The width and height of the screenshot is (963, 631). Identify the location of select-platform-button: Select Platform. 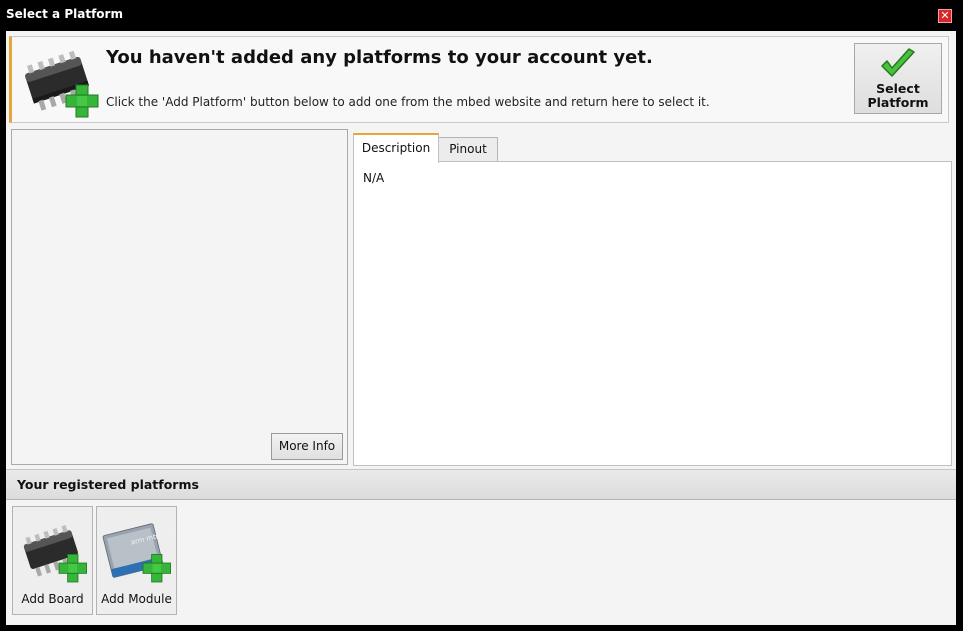
(898, 78).